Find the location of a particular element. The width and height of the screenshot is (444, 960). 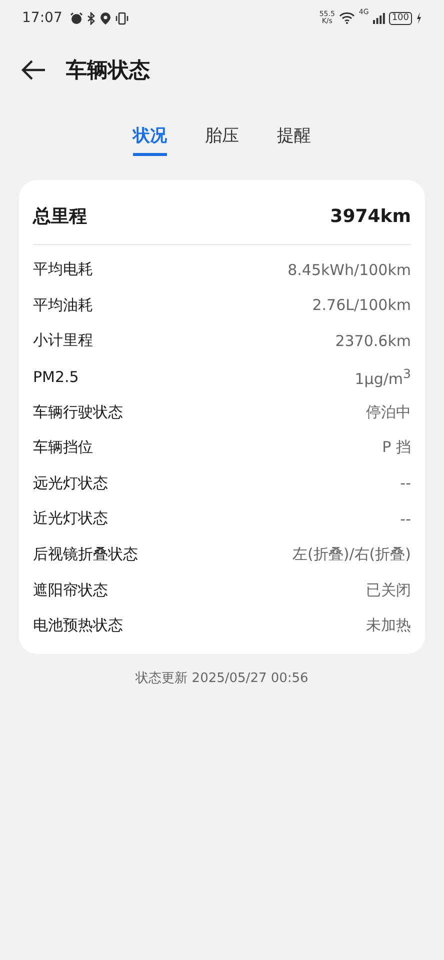

total-mileage-label: 总里程 is located at coordinates (60, 216).